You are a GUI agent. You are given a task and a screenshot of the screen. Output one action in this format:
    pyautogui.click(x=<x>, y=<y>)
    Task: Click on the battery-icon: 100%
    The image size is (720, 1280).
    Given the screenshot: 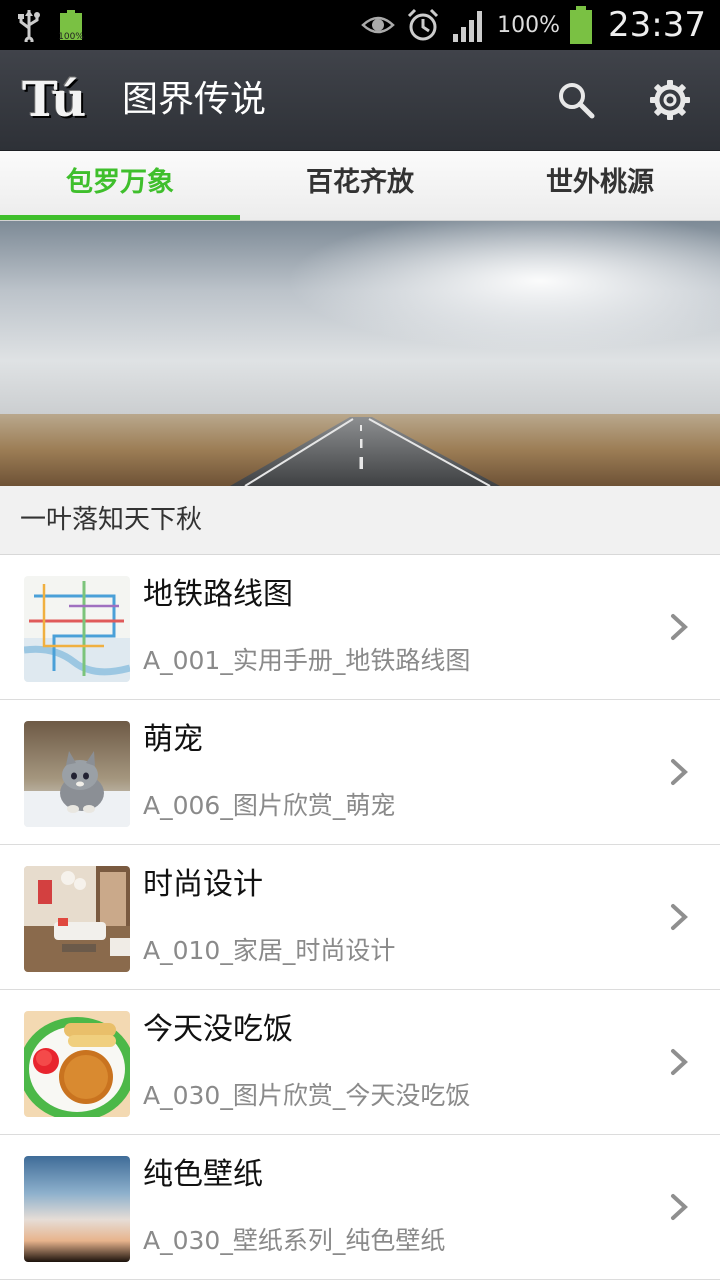 What is the action you would take?
    pyautogui.click(x=71, y=26)
    